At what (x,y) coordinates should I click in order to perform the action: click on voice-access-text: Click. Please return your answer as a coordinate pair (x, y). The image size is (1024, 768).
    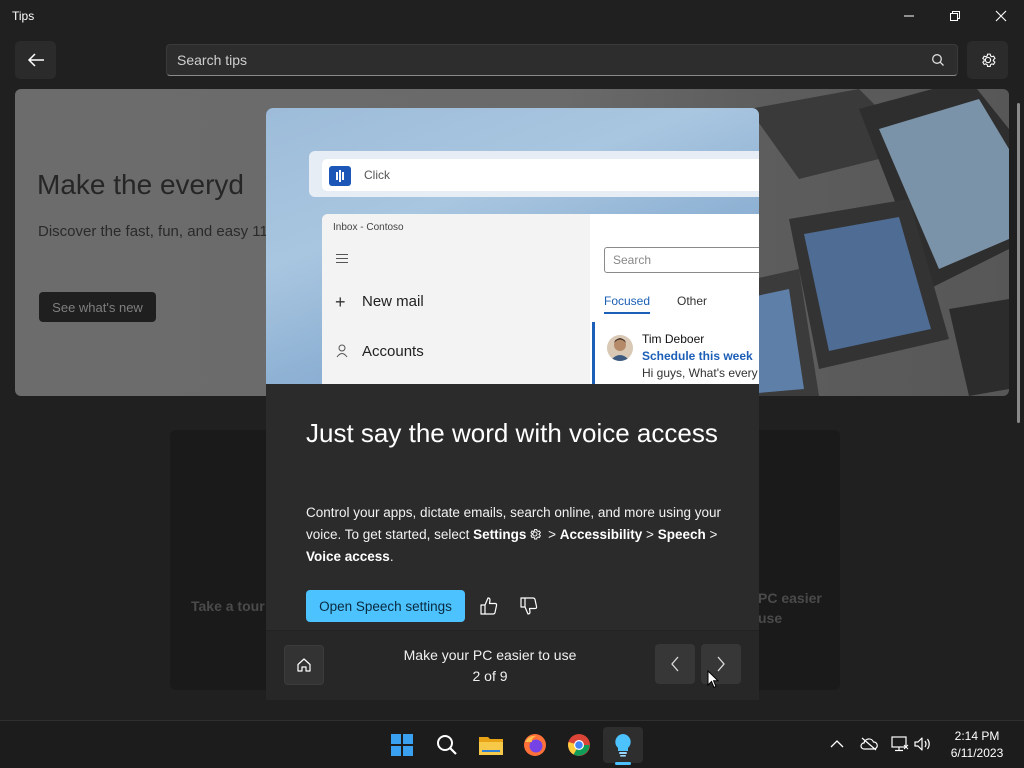
    Looking at the image, I should click on (377, 175).